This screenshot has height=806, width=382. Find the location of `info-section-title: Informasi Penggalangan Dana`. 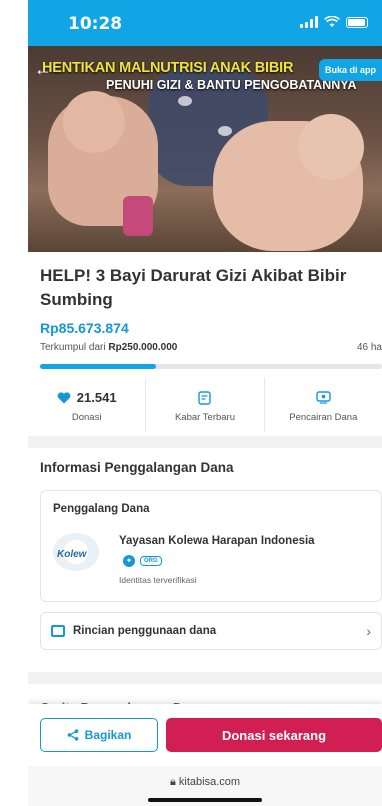

info-section-title: Informasi Penggalangan Dana is located at coordinates (137, 467).